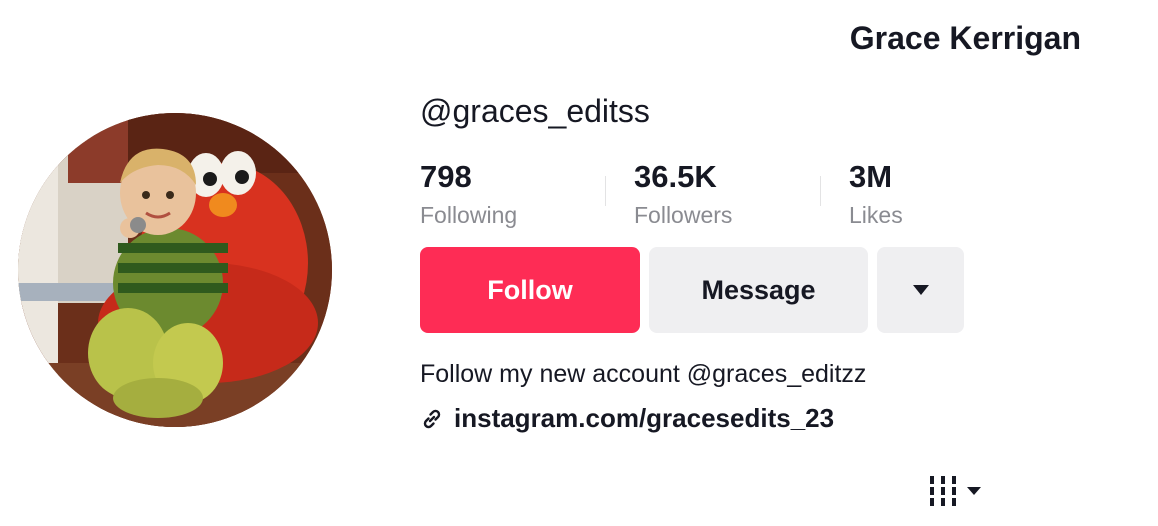  I want to click on likes-label: Likes, so click(876, 215).